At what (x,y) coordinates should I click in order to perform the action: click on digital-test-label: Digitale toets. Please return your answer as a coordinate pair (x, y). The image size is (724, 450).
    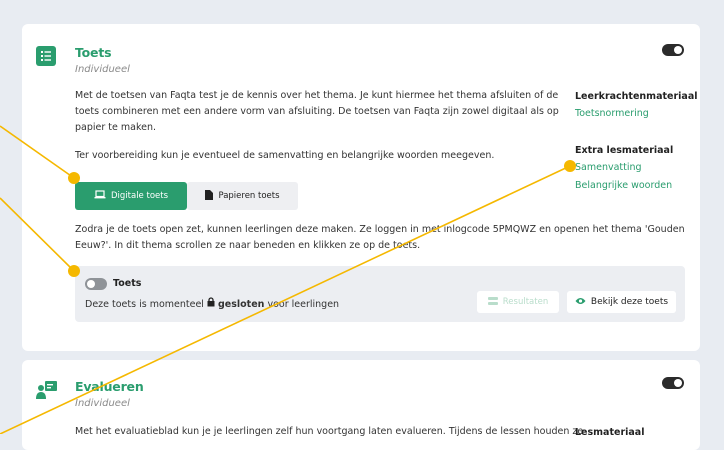
    Looking at the image, I should click on (139, 196).